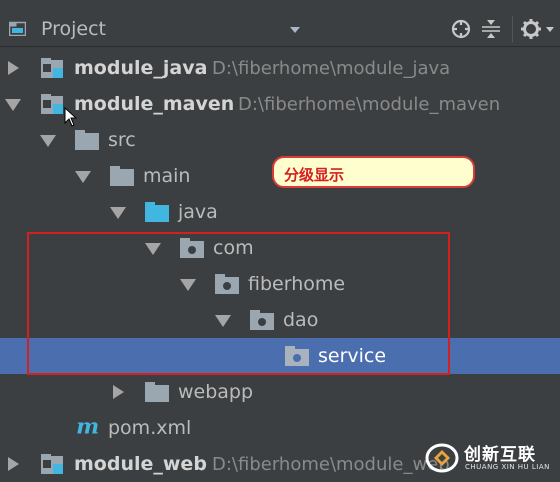 The width and height of the screenshot is (560, 482). Describe the element at coordinates (331, 464) in the screenshot. I see `module-path: D:\fiberhome\module_web` at that location.